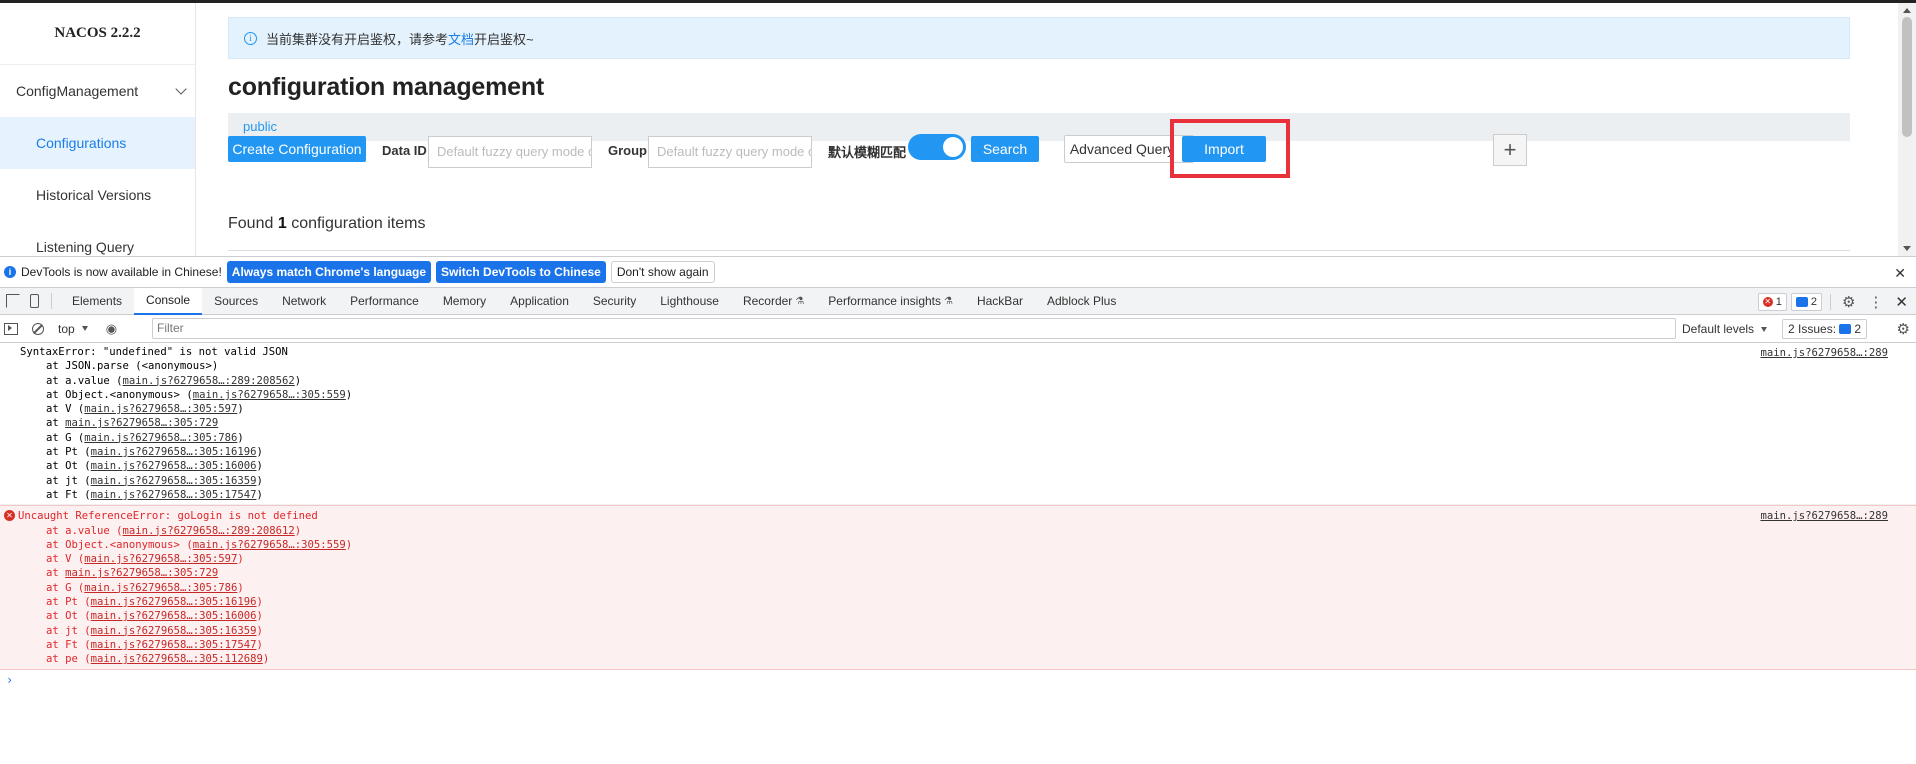 The width and height of the screenshot is (1916, 764). What do you see at coordinates (521, 272) in the screenshot?
I see `switch-to-chinese-button: Switch DevTools to Chinese` at bounding box center [521, 272].